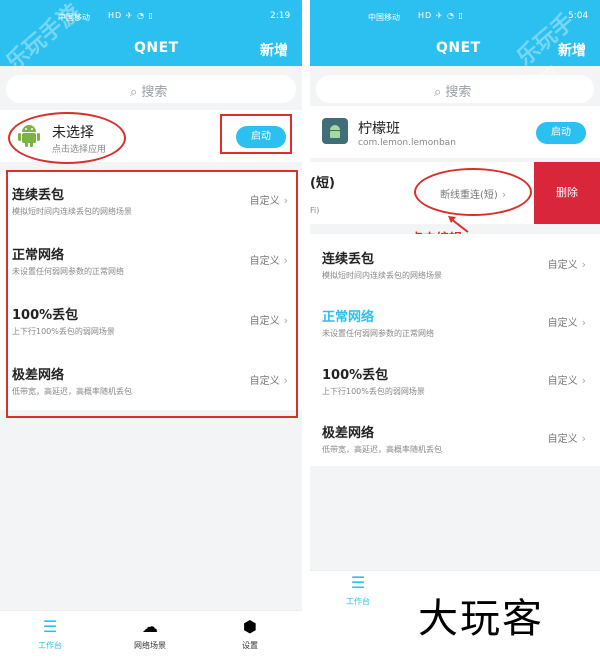 The height and width of the screenshot is (658, 600). I want to click on app-name: 柠檬班, so click(379, 129).